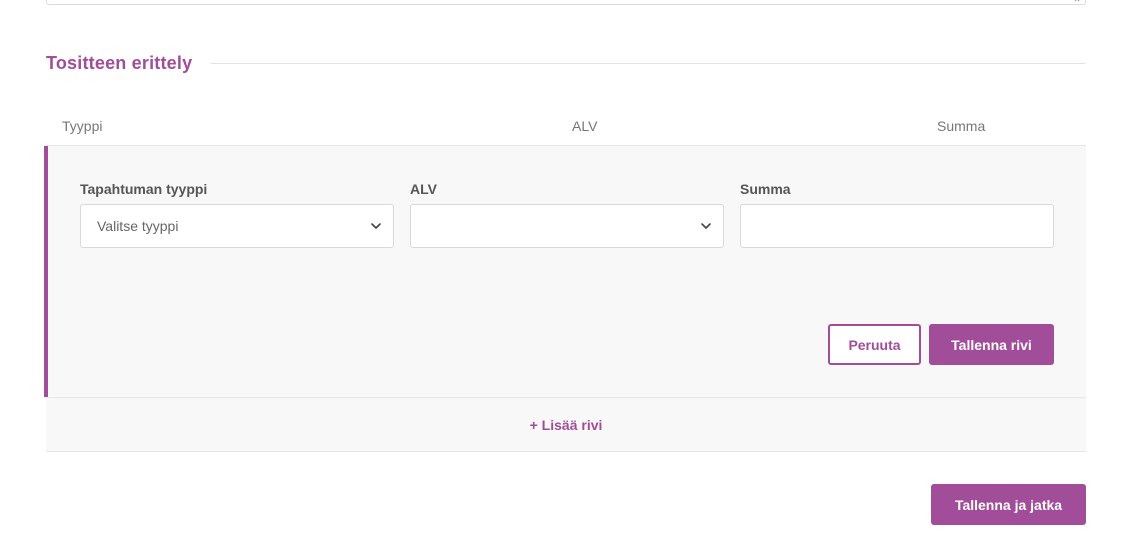  Describe the element at coordinates (648, 63) in the screenshot. I see `section-divider` at that location.